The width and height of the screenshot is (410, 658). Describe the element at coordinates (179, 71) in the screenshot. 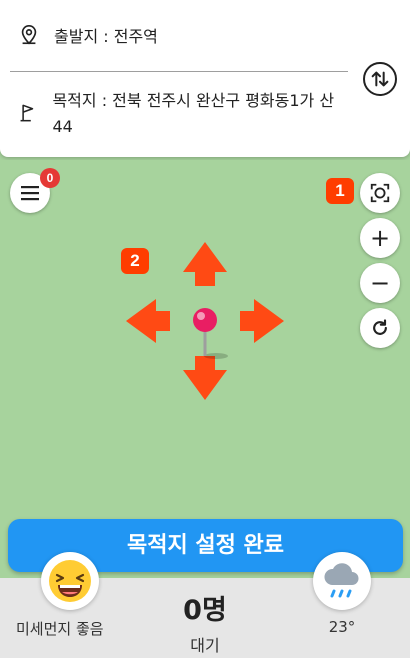

I see `route-divider` at that location.